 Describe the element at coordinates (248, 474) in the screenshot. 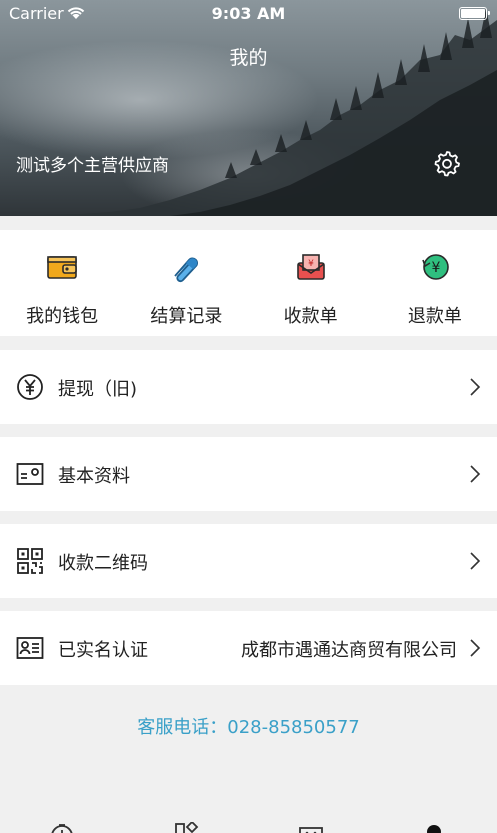

I see `menu-row-profile: 基本资料` at that location.